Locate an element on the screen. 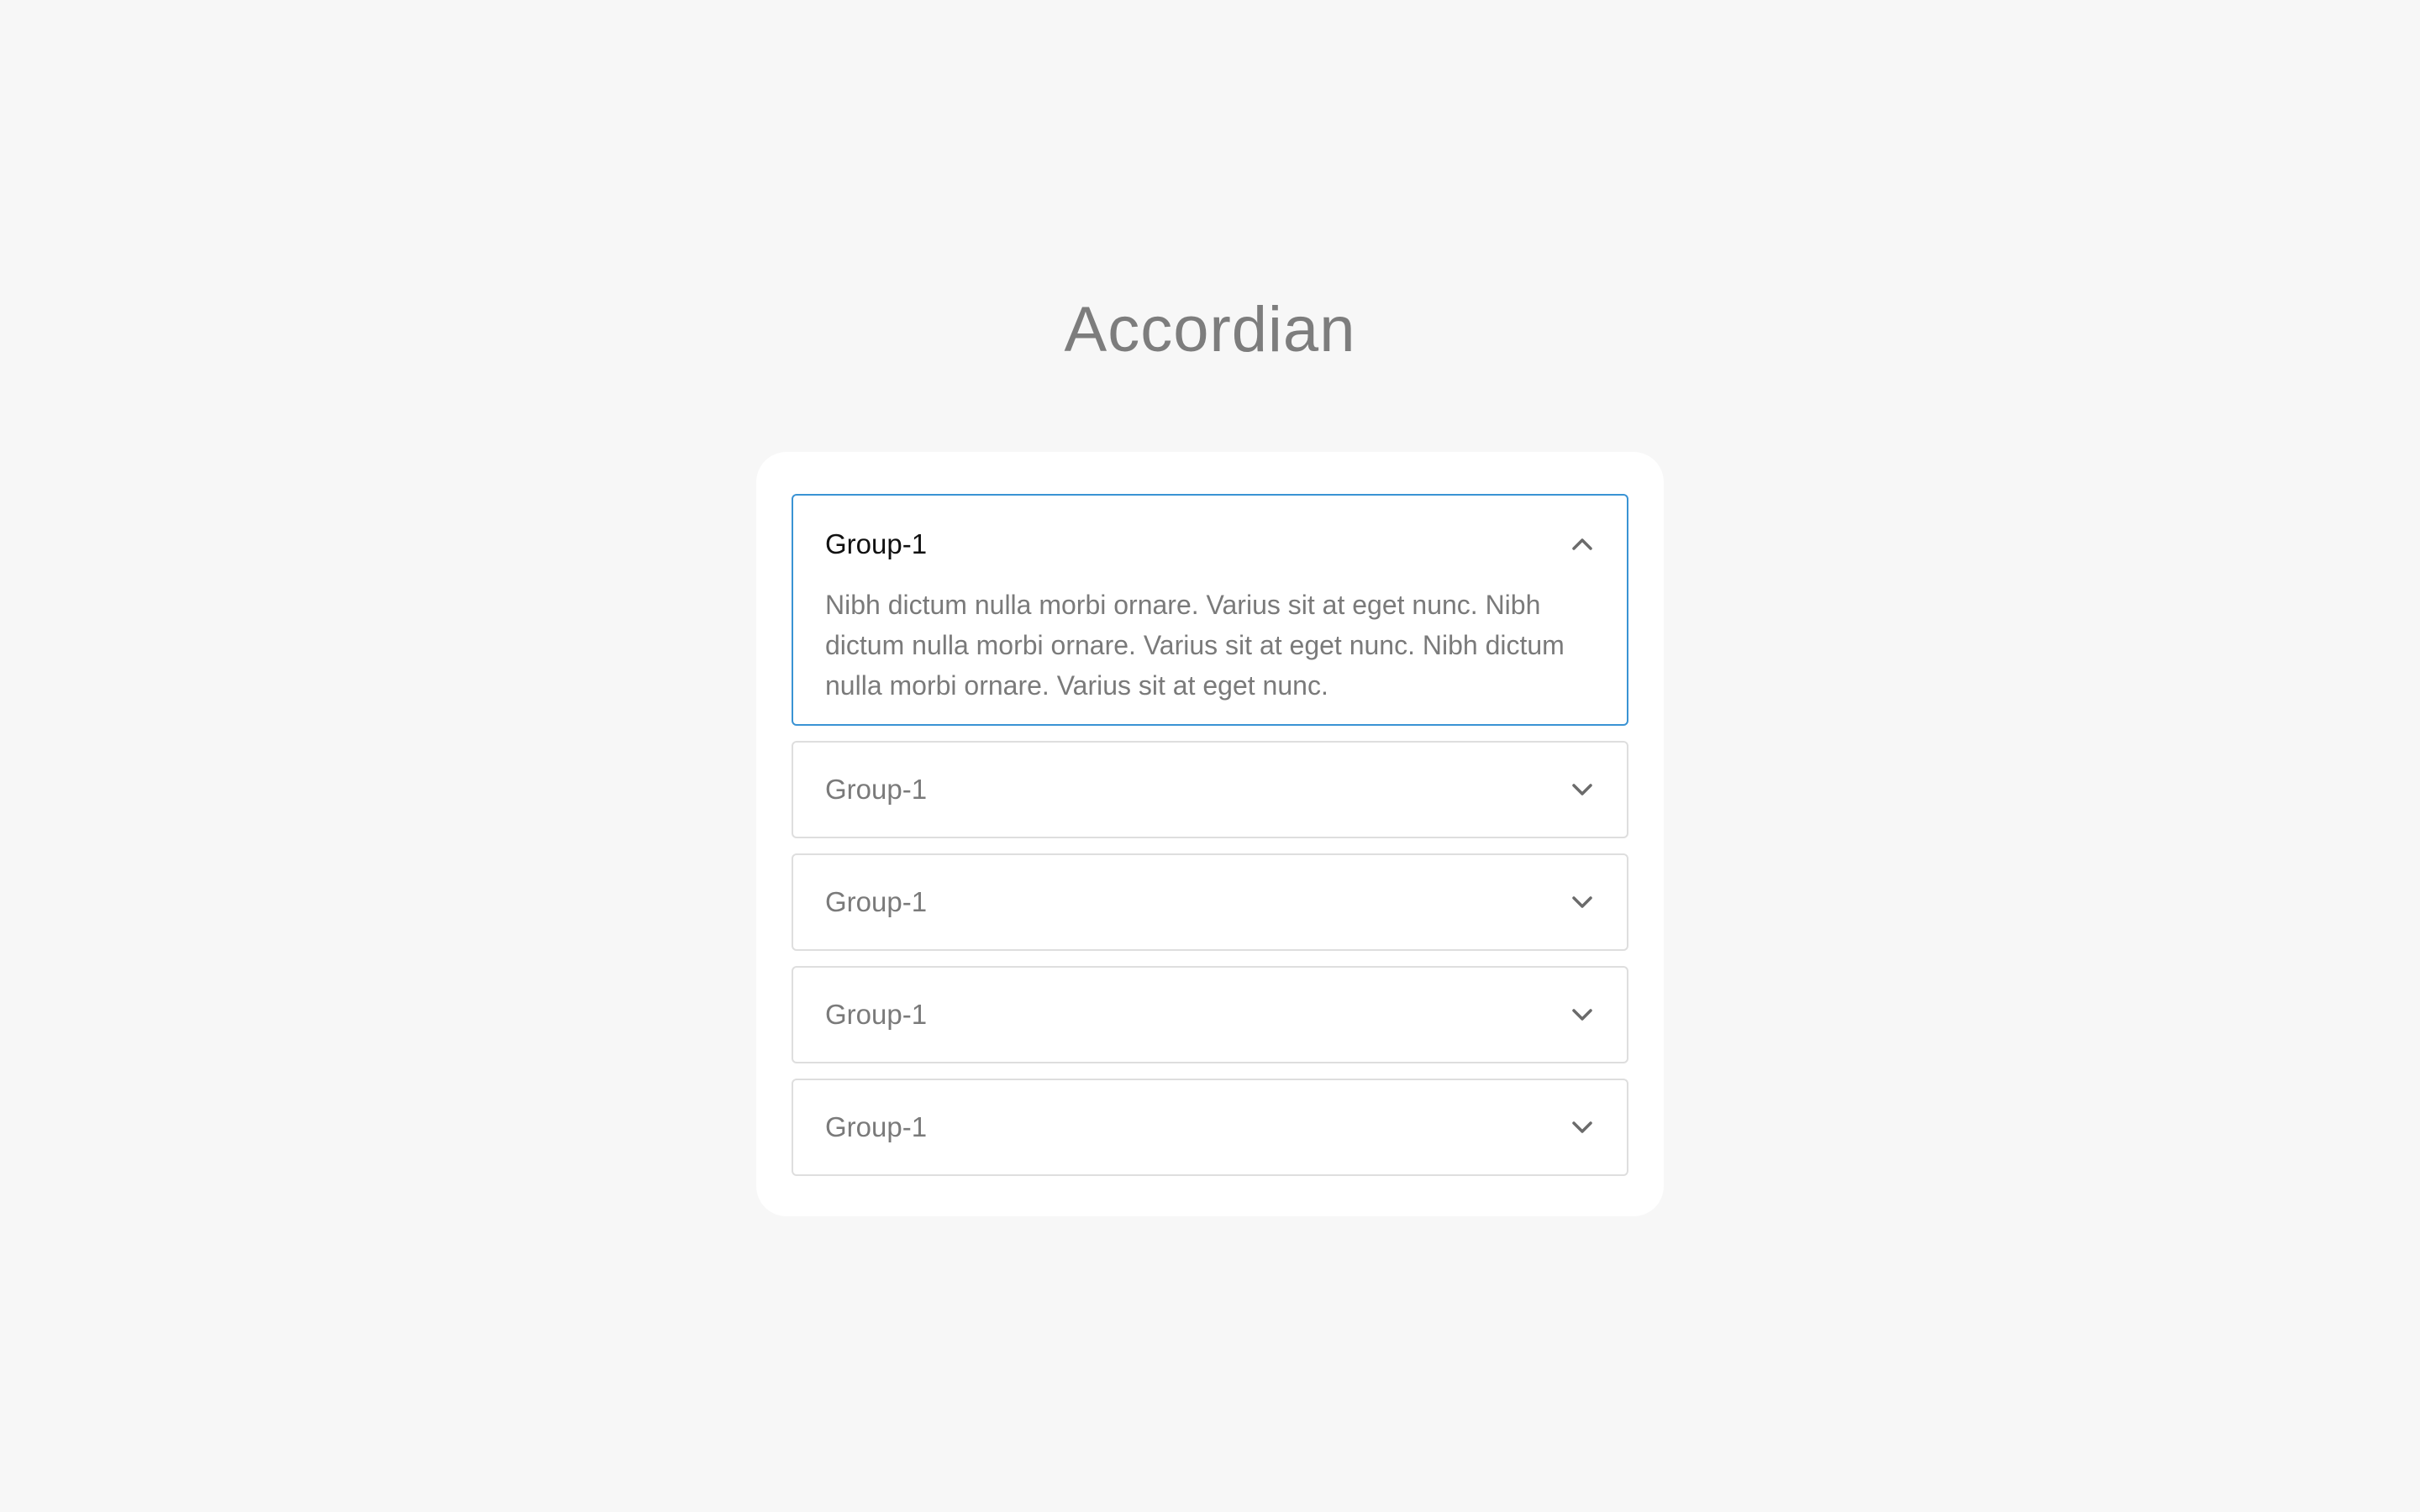 The width and height of the screenshot is (2420, 1512). accordion-item-4: Group-1 is located at coordinates (1210, 1014).